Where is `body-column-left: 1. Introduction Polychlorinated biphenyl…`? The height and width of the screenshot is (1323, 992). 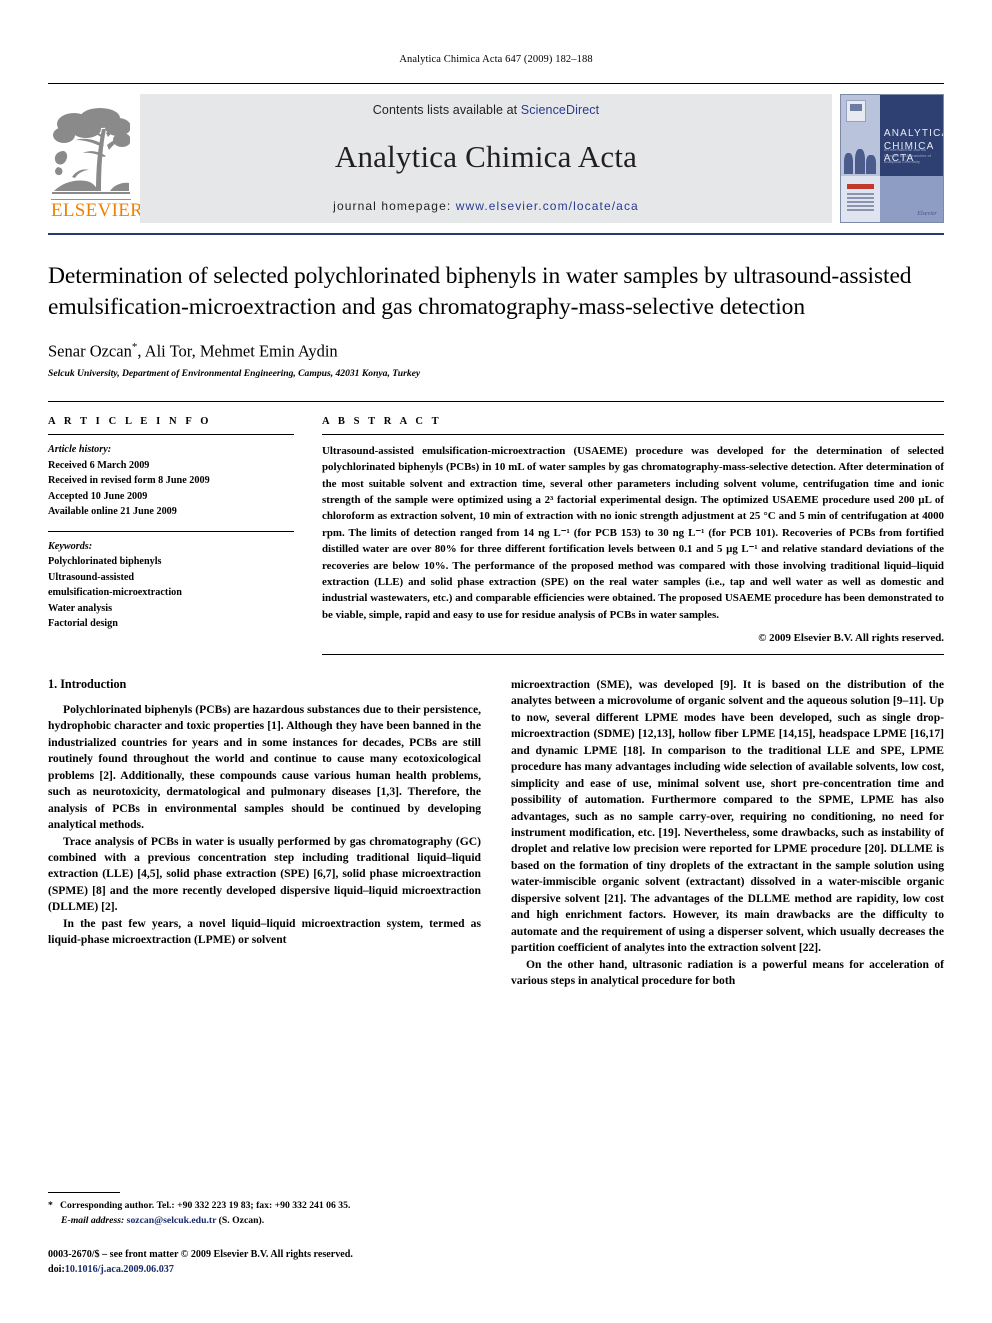
body-column-left: 1. Introduction Polychlorinated biphenyl… is located at coordinates (264, 833).